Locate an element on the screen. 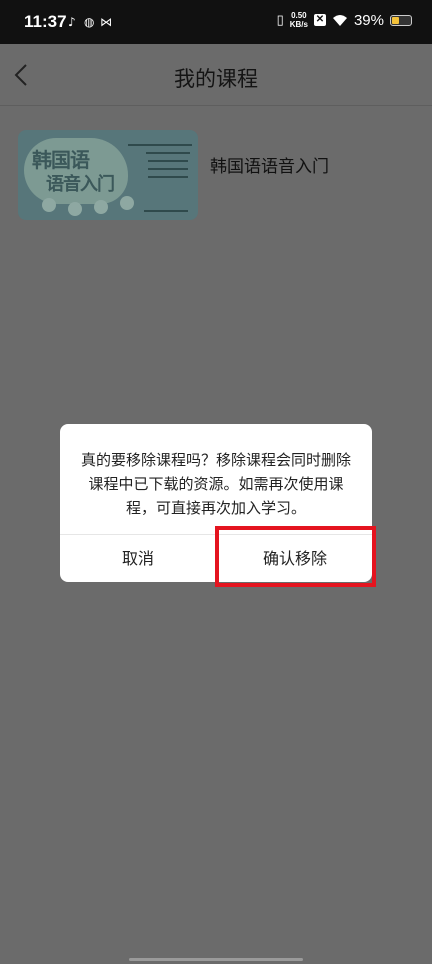 Image resolution: width=432 pixels, height=964 pixels. status-right: ▯ 0.50 KB/s ✕ 39% is located at coordinates (344, 20).